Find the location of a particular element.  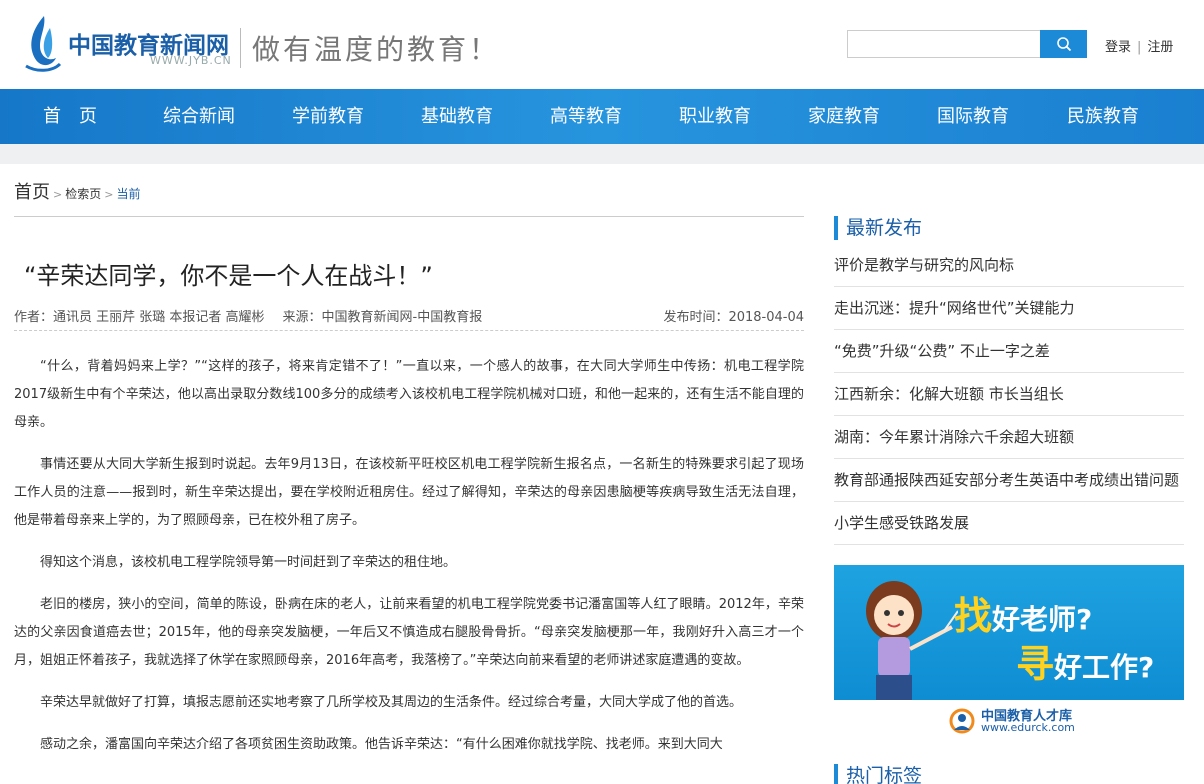

search-icon is located at coordinates (1063, 44).